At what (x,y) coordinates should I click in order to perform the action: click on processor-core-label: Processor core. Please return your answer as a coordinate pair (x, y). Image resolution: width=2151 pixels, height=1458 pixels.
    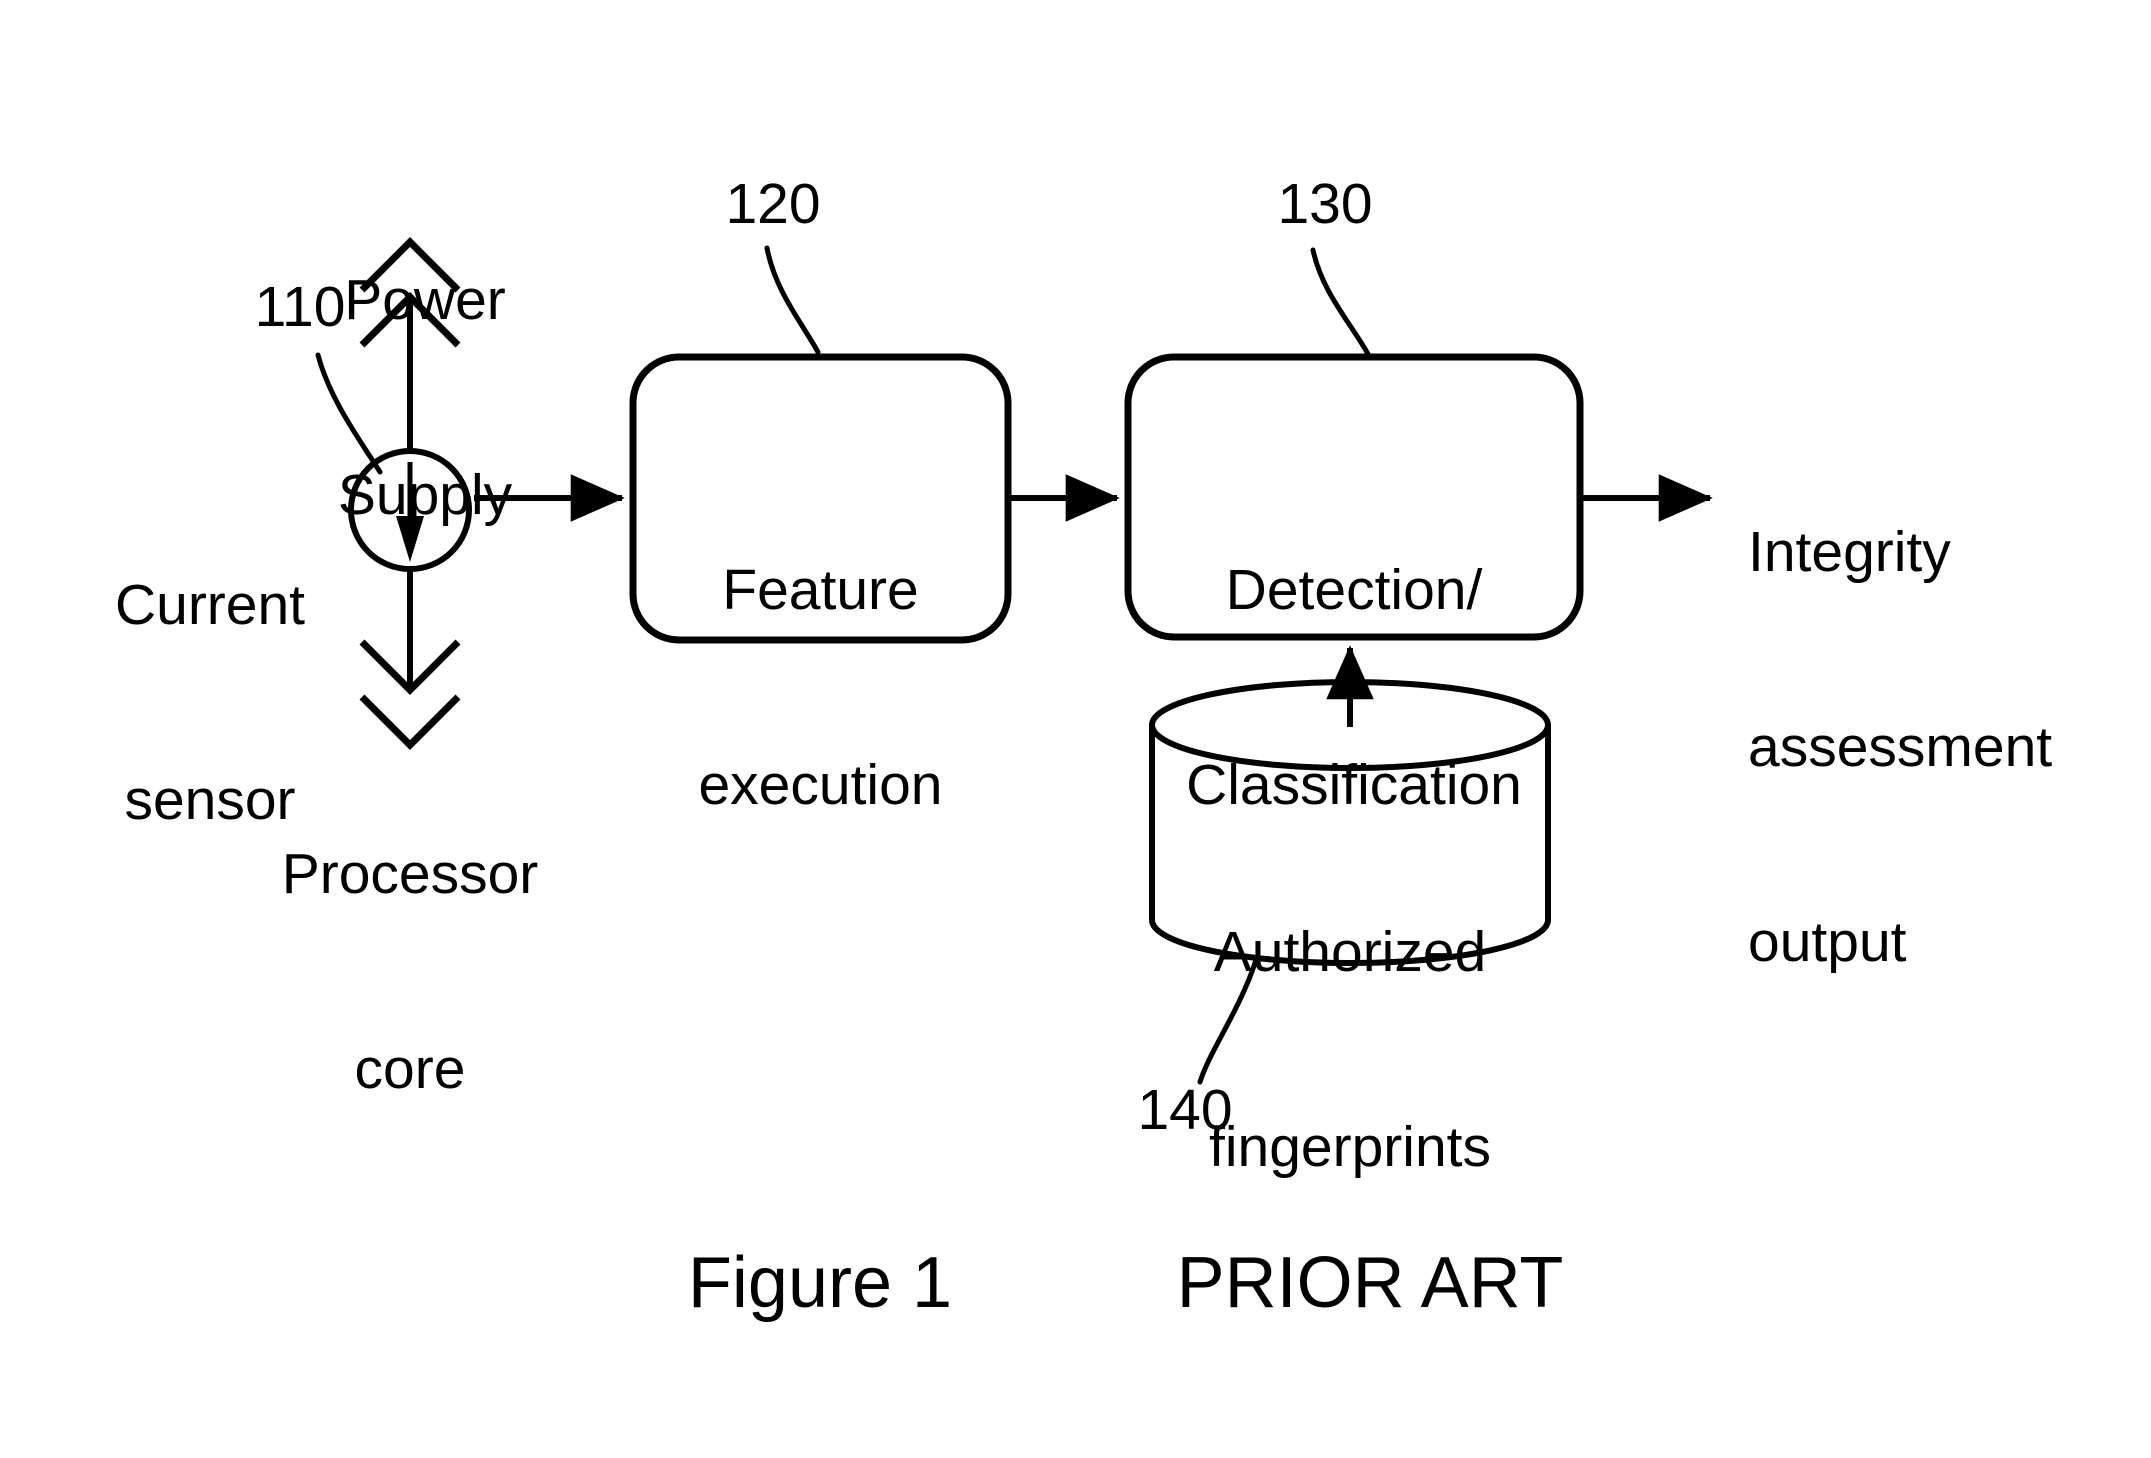
    Looking at the image, I should click on (410, 972).